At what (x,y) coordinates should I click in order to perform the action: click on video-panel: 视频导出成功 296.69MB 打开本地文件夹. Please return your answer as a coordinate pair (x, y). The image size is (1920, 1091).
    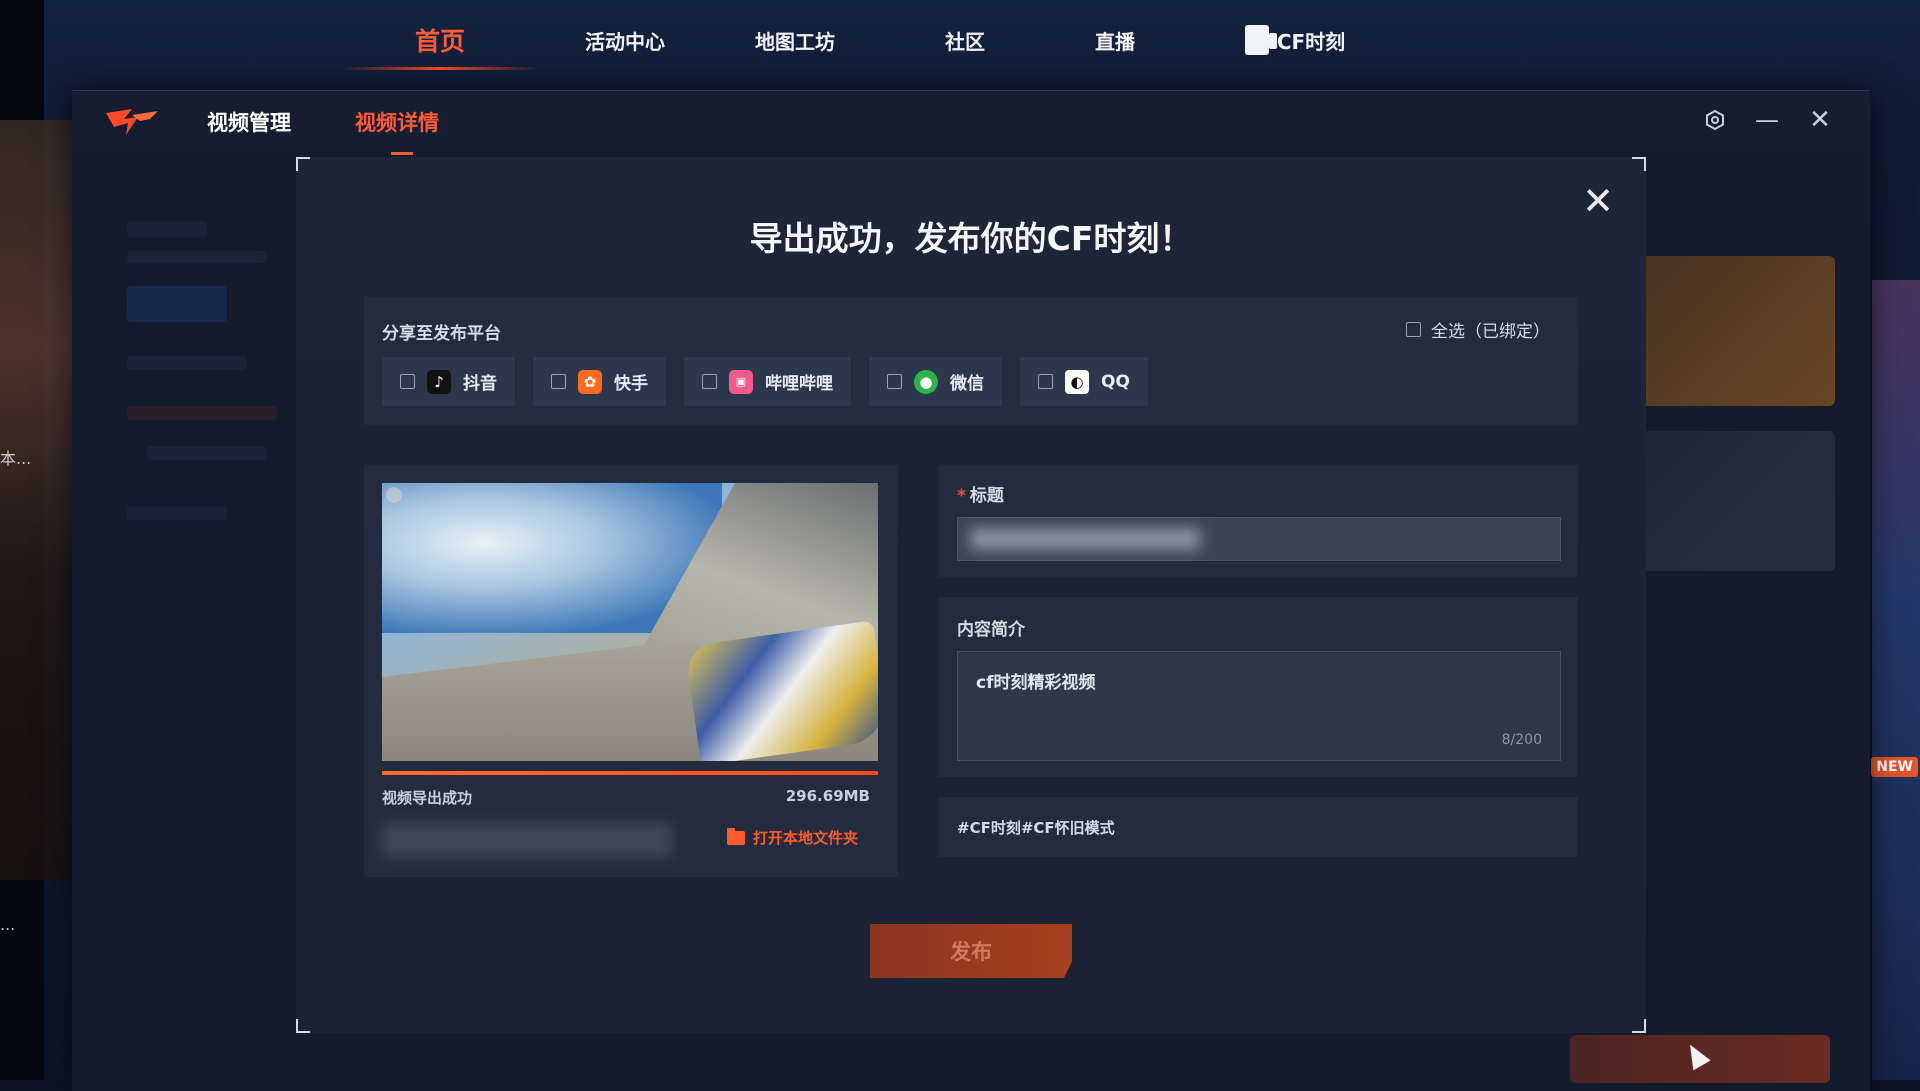
    Looking at the image, I should click on (631, 671).